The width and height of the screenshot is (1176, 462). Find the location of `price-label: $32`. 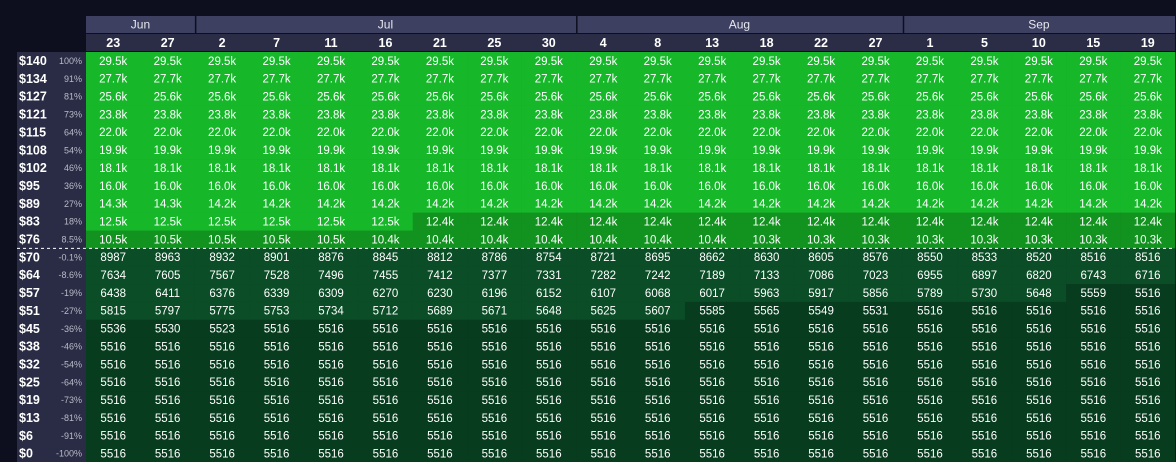

price-label: $32 is located at coordinates (29, 364).